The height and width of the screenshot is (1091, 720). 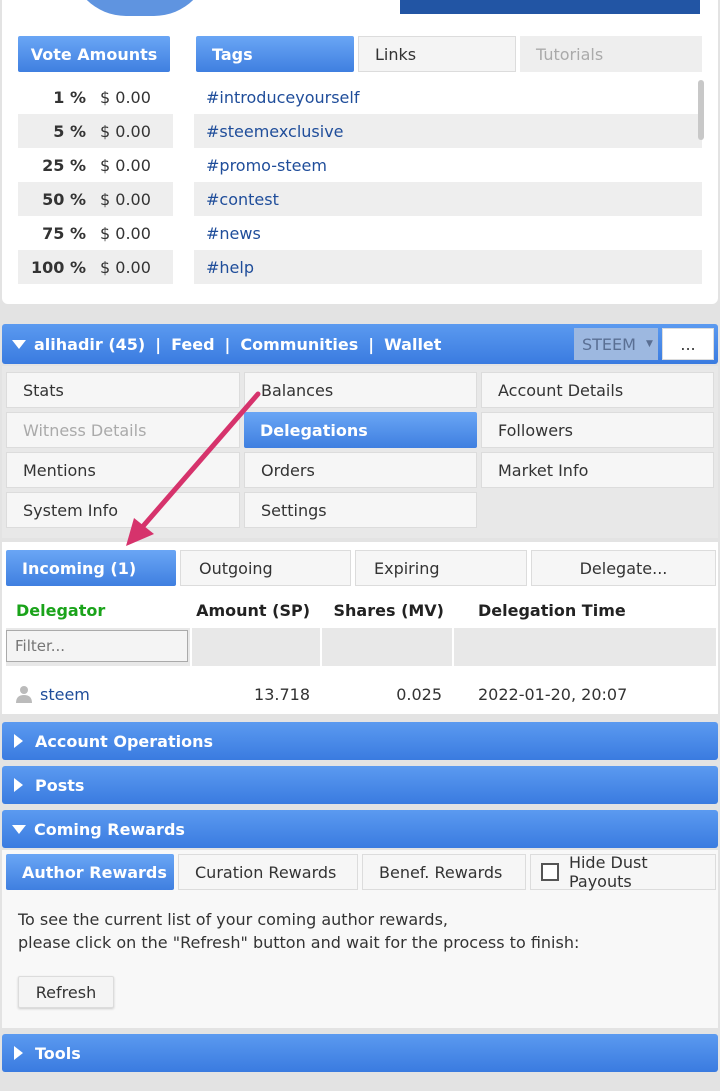 What do you see at coordinates (193, 468) in the screenshot?
I see `annotation-arrow` at bounding box center [193, 468].